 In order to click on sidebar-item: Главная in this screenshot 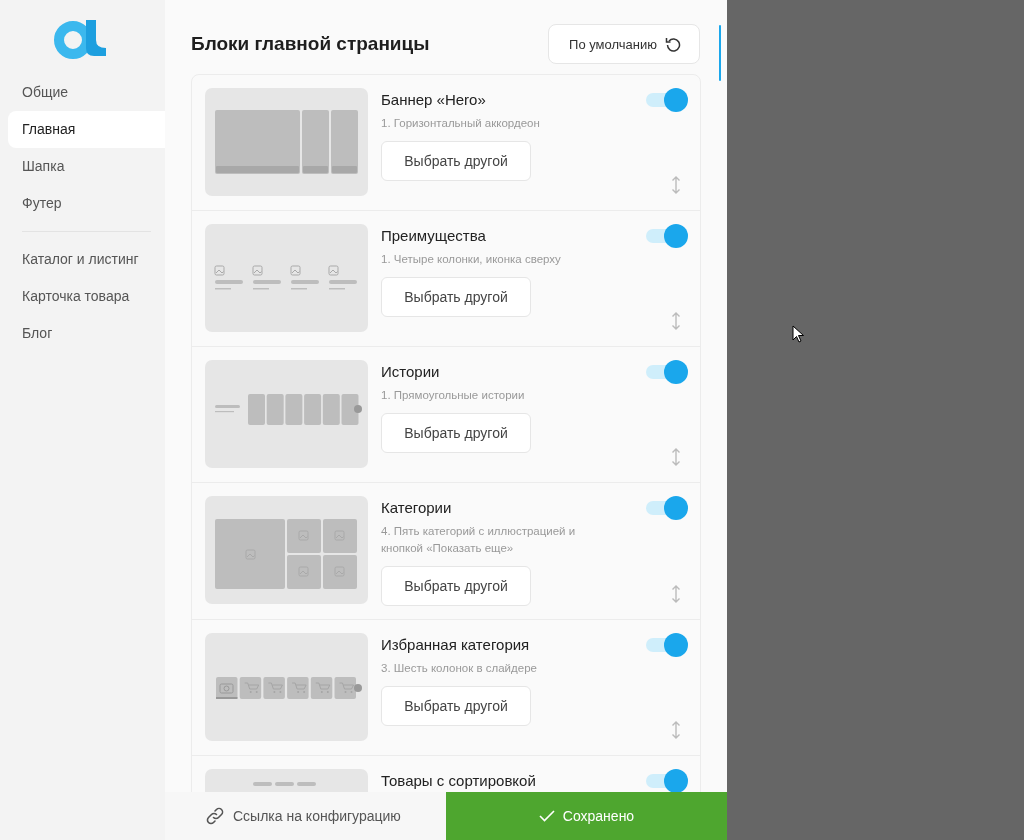, I will do `click(86, 129)`.